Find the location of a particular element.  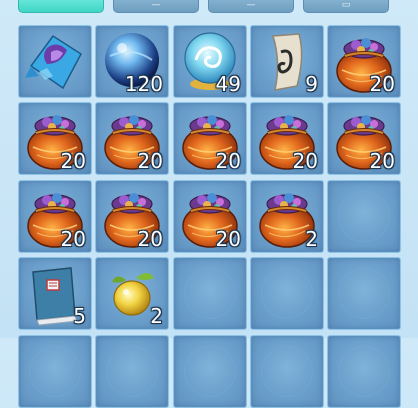

inventory-slot-ancient-scroll: 9 is located at coordinates (287, 61).